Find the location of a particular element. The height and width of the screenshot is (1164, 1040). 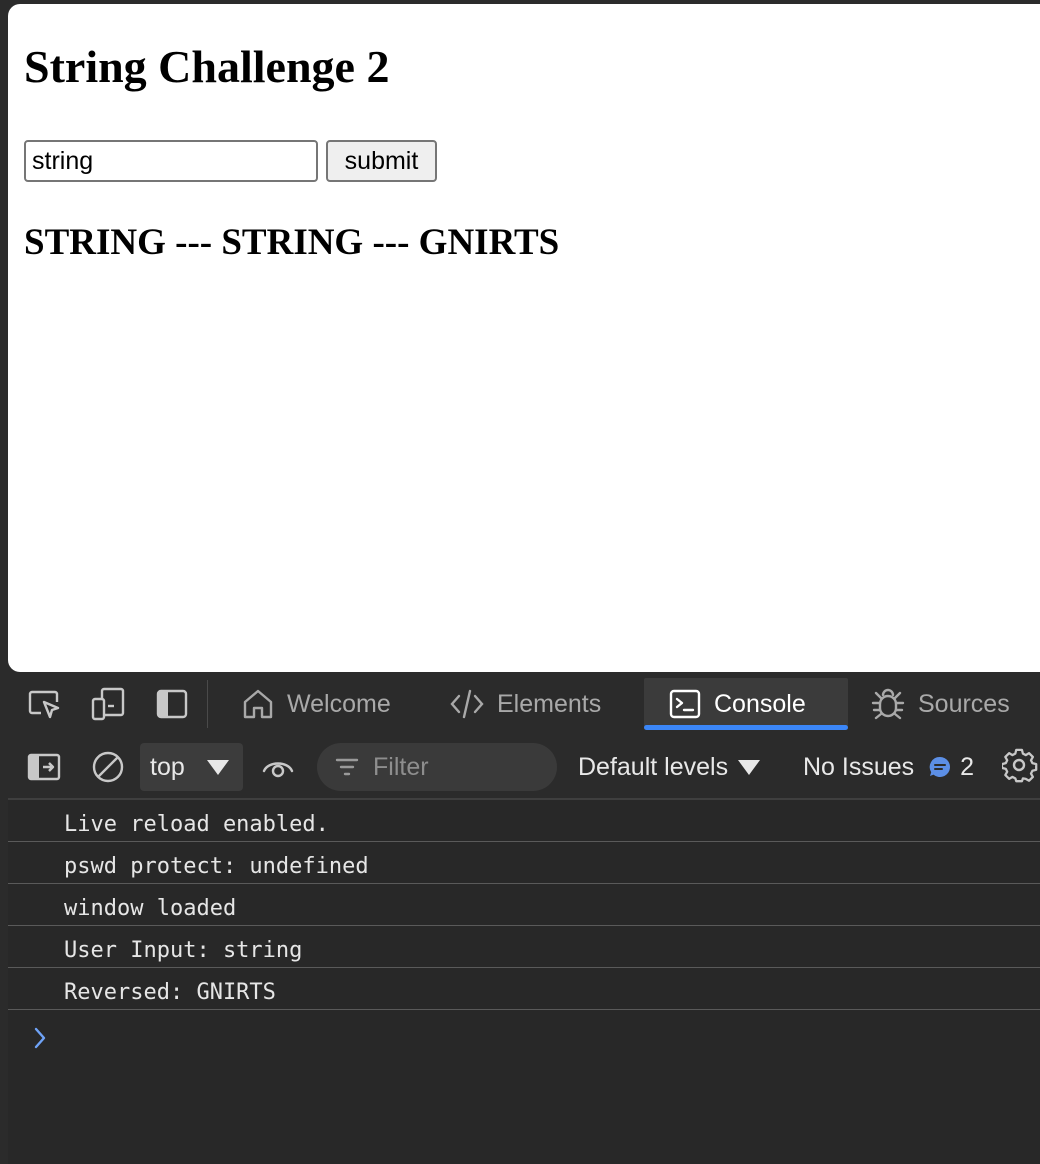

settings-gear-icon is located at coordinates (1020, 766).